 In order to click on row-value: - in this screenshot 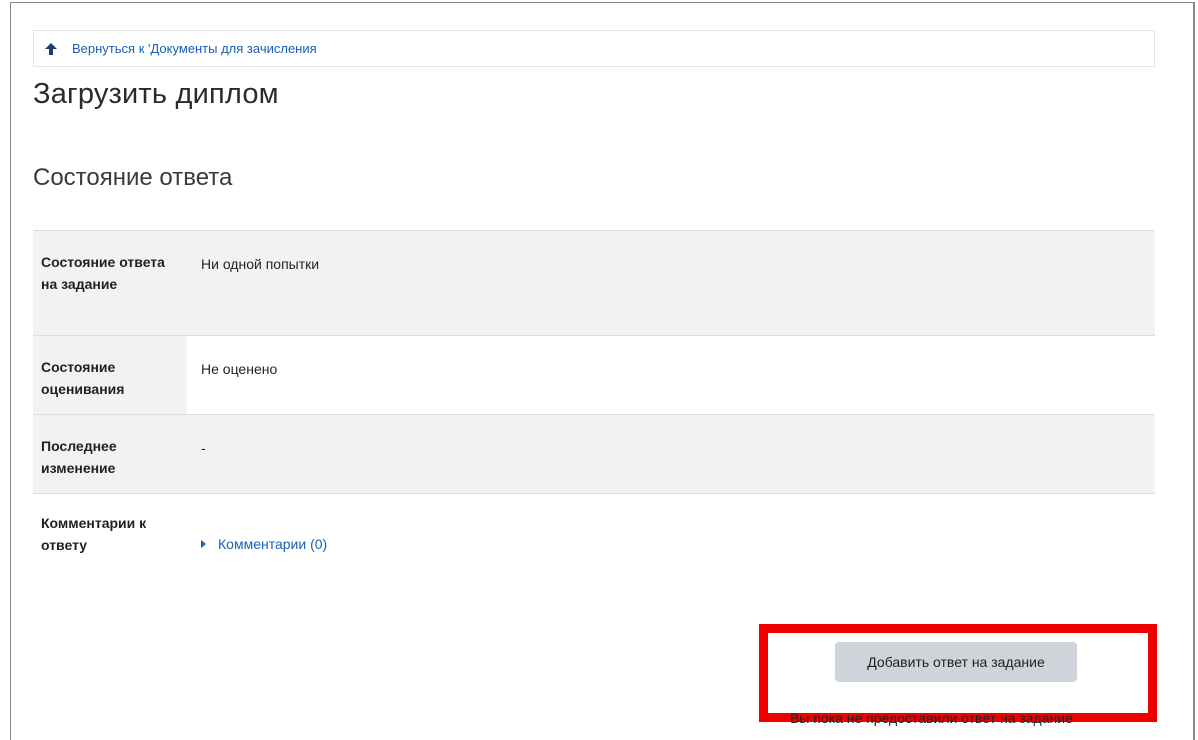, I will do `click(671, 454)`.